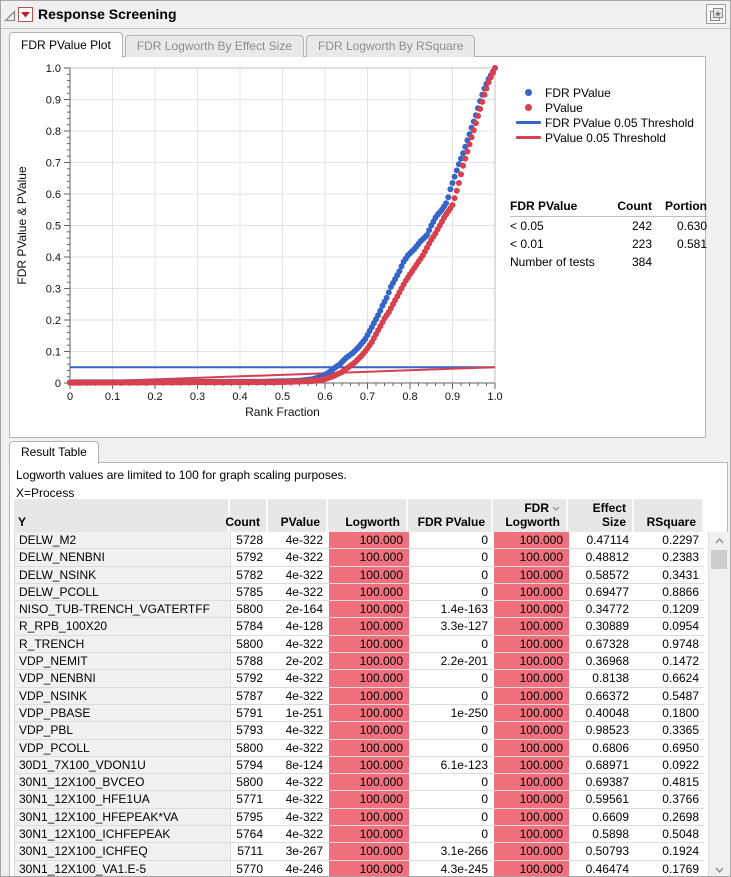 This screenshot has width=731, height=877. What do you see at coordinates (680, 609) in the screenshot?
I see `value-cell: 0.1209` at bounding box center [680, 609].